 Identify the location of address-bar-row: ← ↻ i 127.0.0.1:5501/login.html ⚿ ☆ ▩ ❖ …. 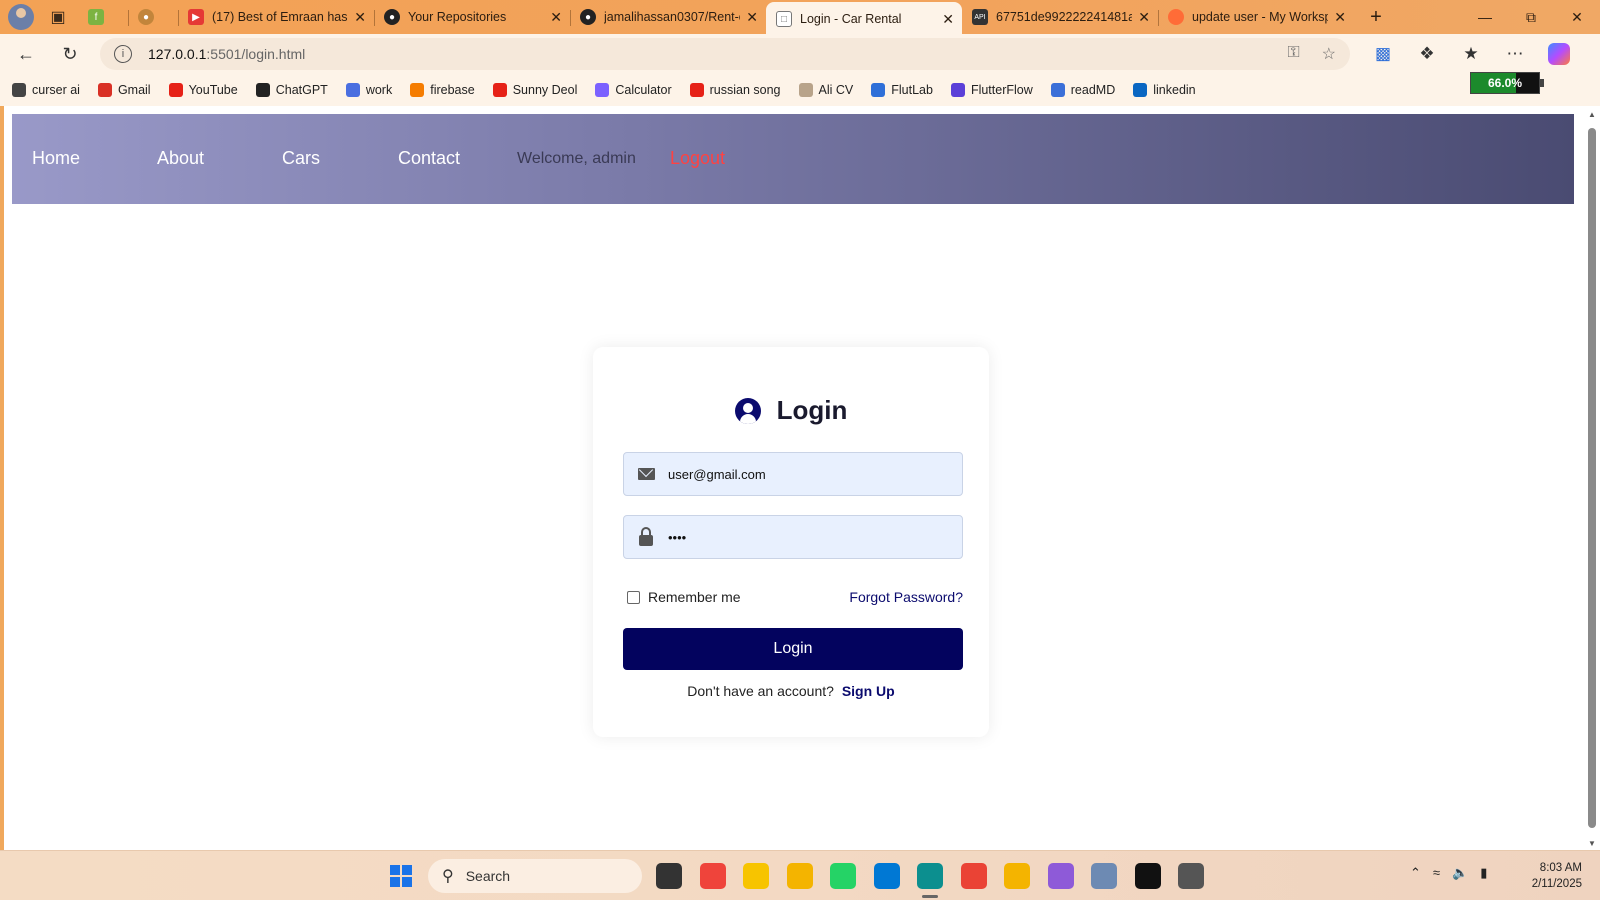
(800, 54).